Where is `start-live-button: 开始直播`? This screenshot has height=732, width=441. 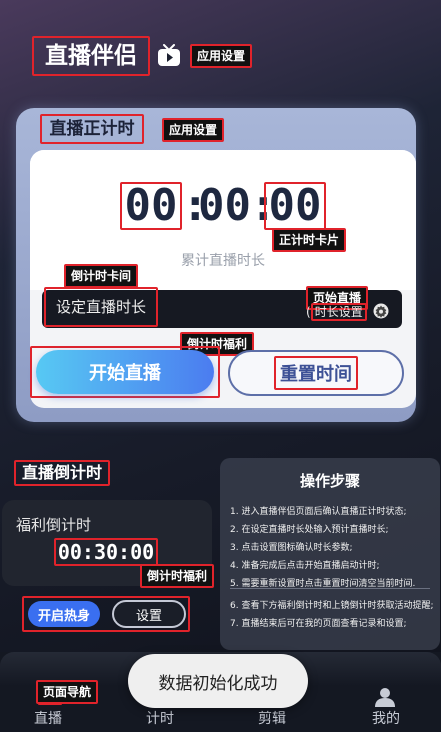
start-live-button: 开始直播 is located at coordinates (125, 372).